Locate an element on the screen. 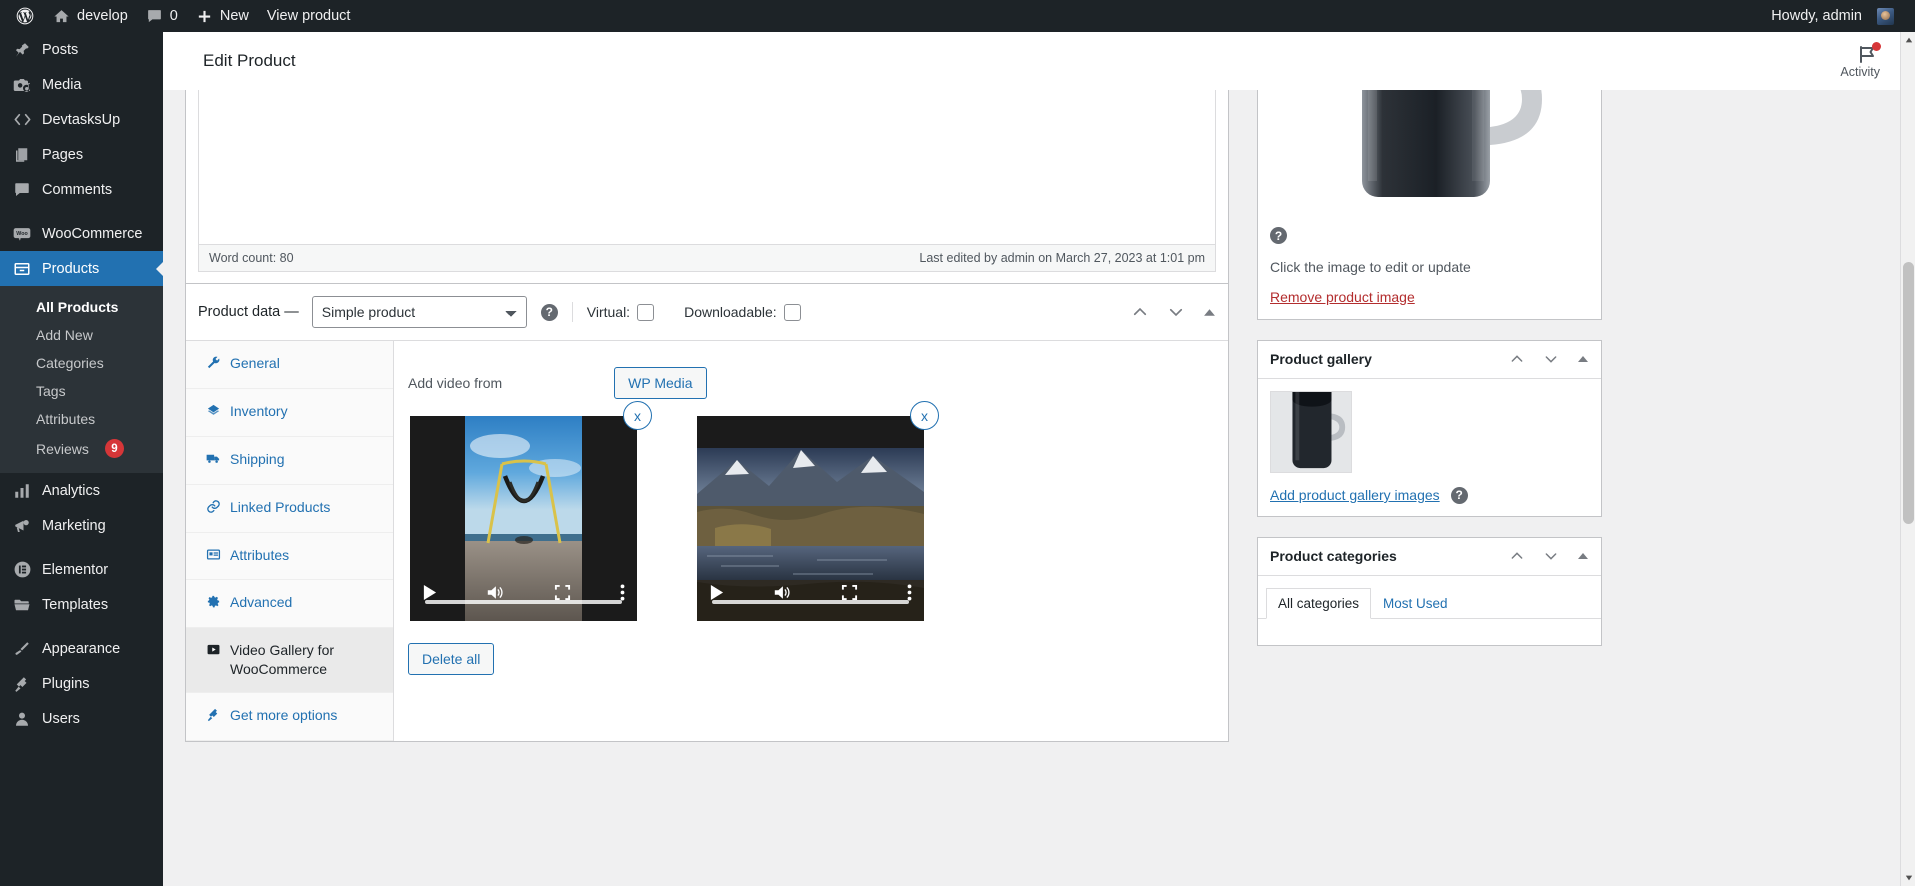  media-camera-icon is located at coordinates (22, 85).